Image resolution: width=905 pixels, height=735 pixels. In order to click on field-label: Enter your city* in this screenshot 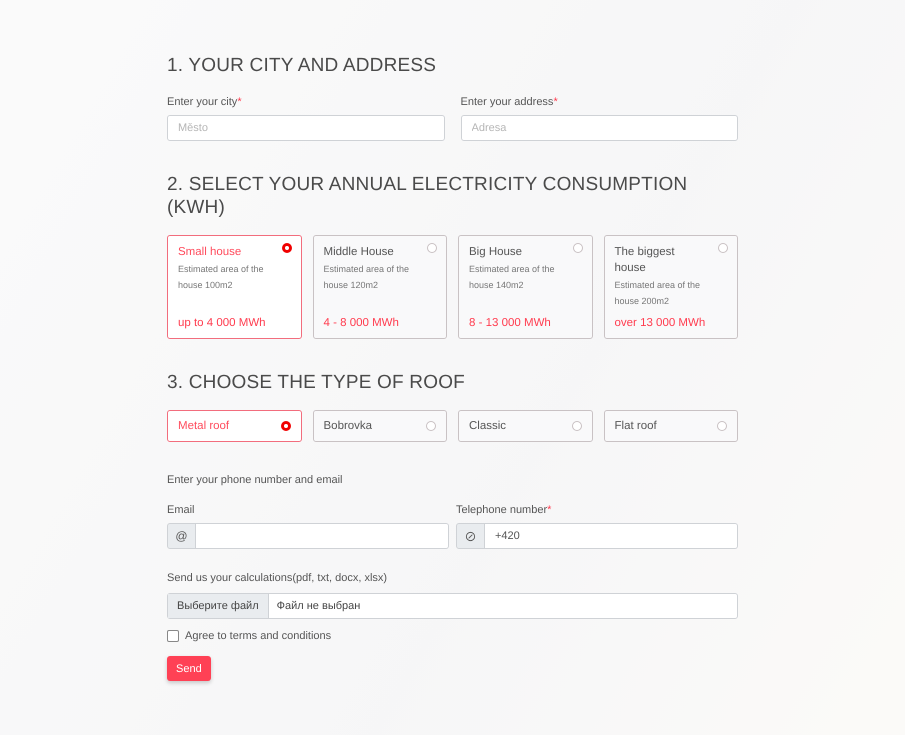, I will do `click(205, 102)`.